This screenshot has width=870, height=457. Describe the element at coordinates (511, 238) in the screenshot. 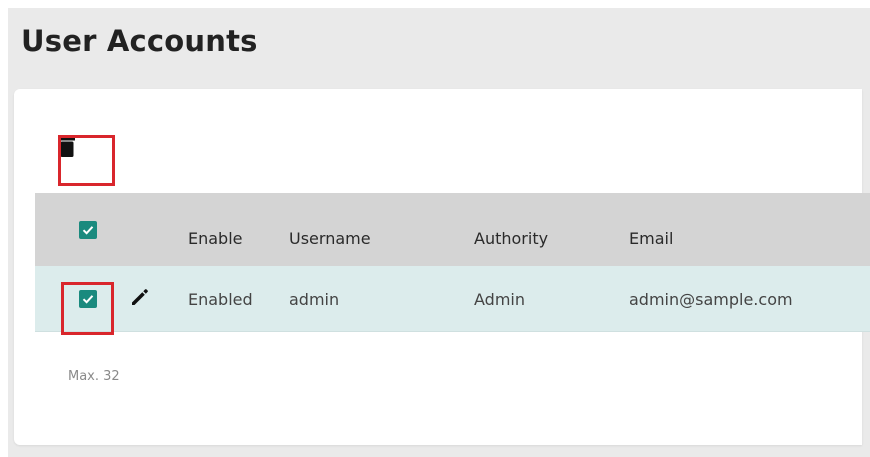

I see `column-header-authority: Authority` at that location.